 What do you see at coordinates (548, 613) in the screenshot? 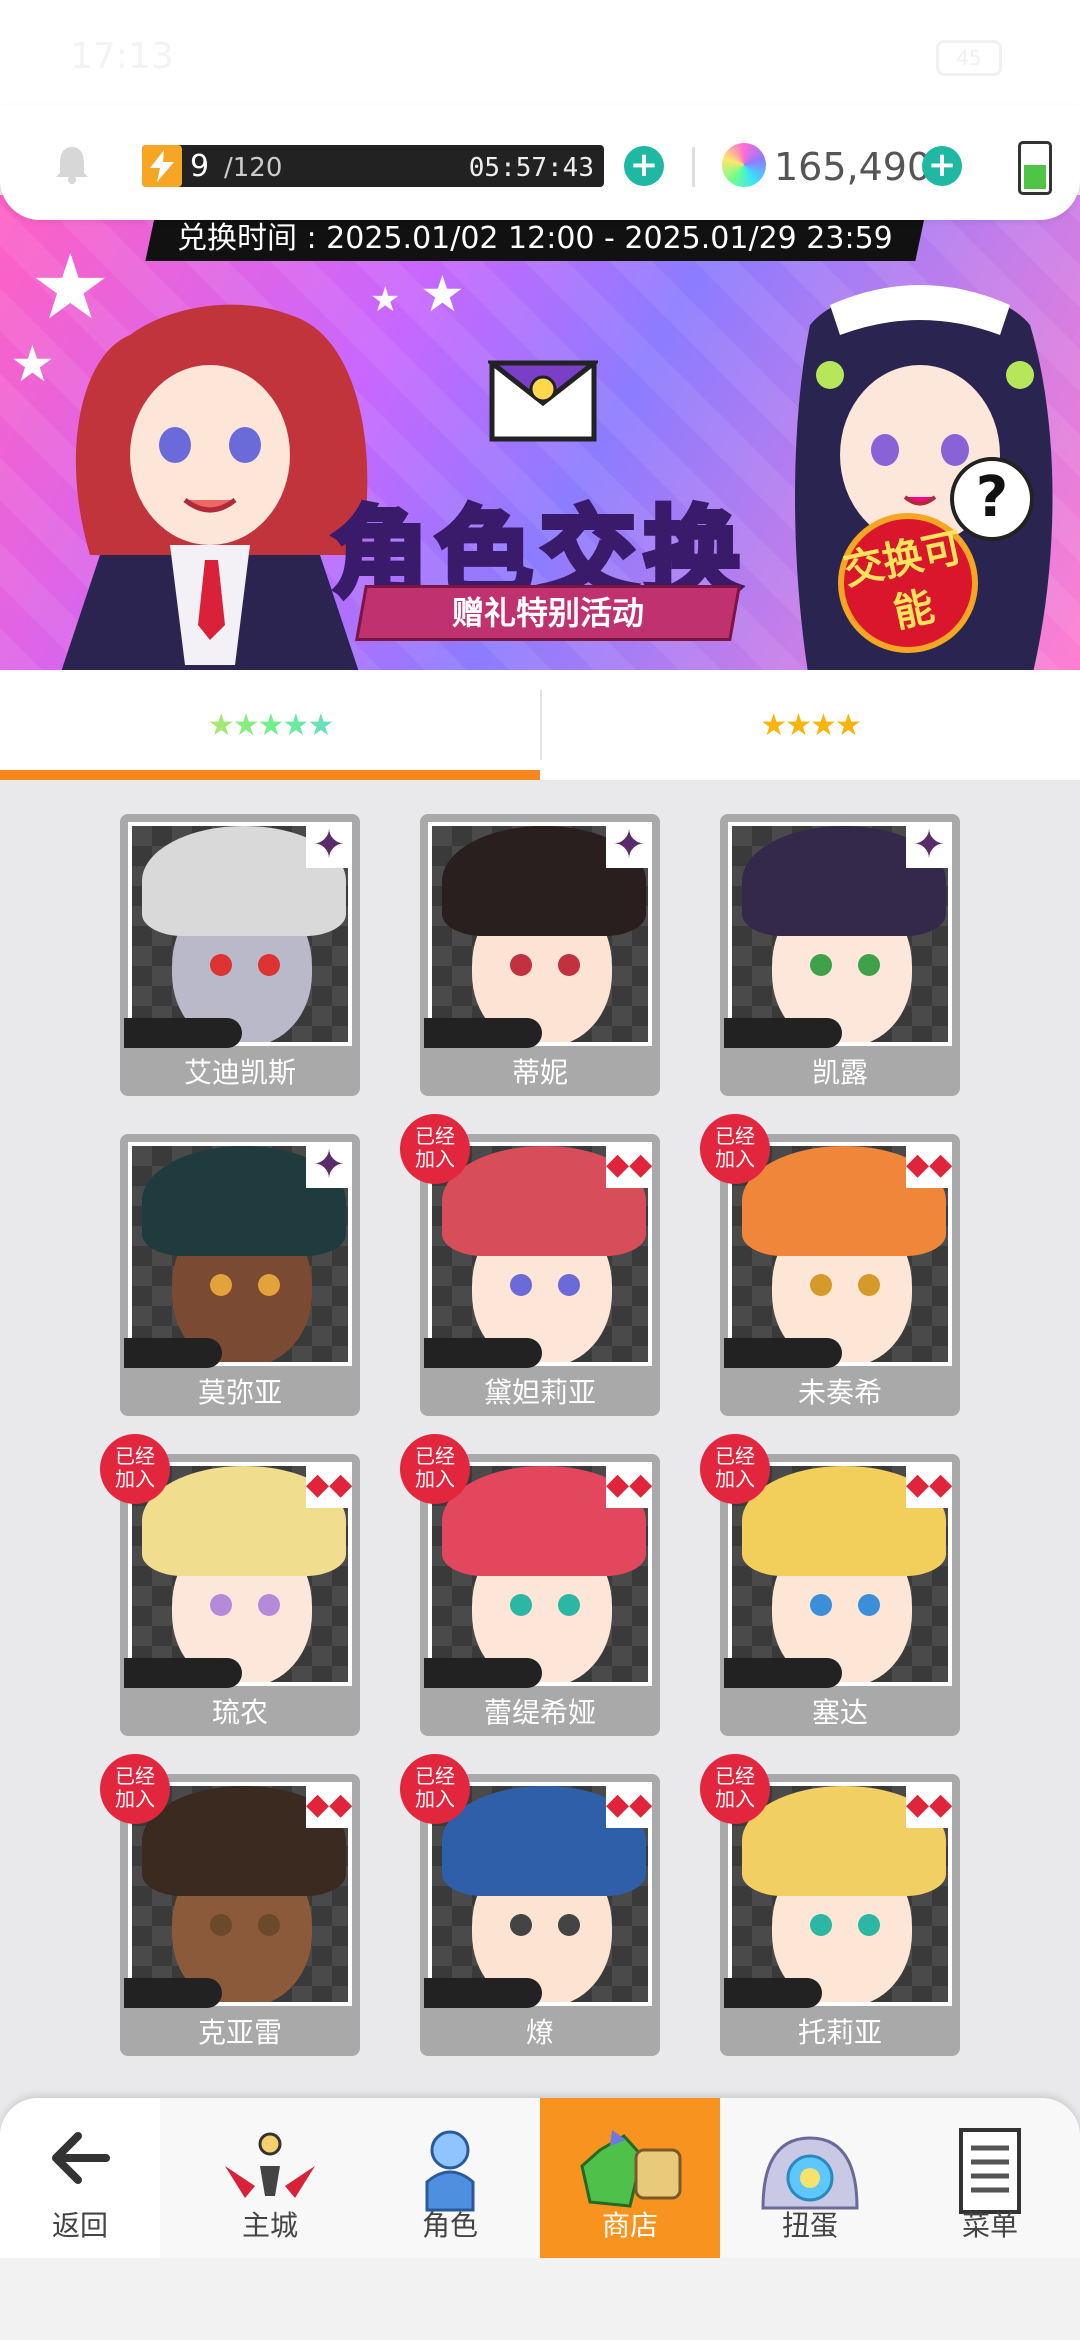
I see `banner-subtitle: 赠礼特别活动` at bounding box center [548, 613].